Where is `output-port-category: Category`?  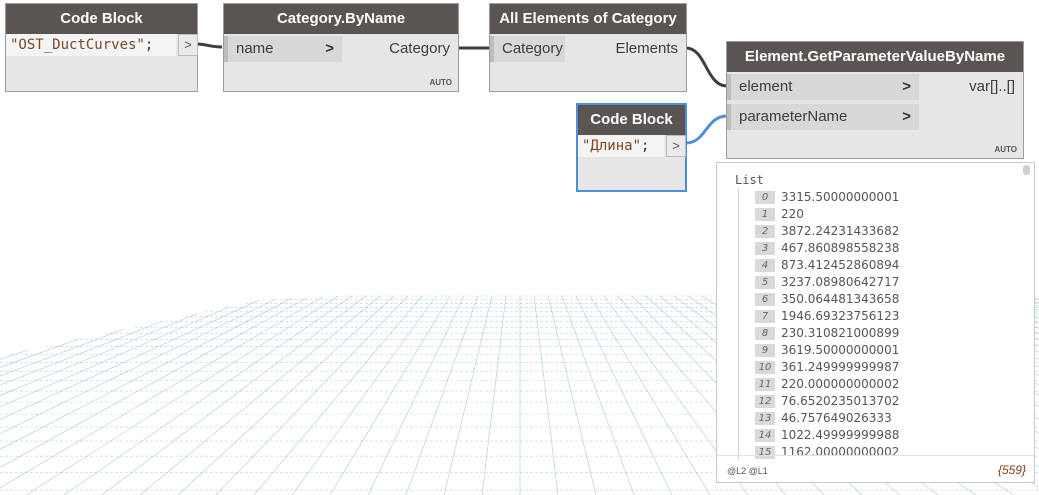
output-port-category: Category is located at coordinates (422, 49).